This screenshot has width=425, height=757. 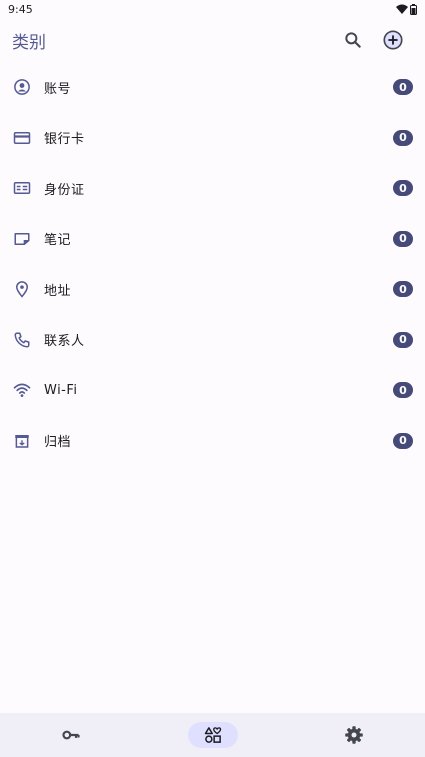 I want to click on nav-categories, so click(x=213, y=735).